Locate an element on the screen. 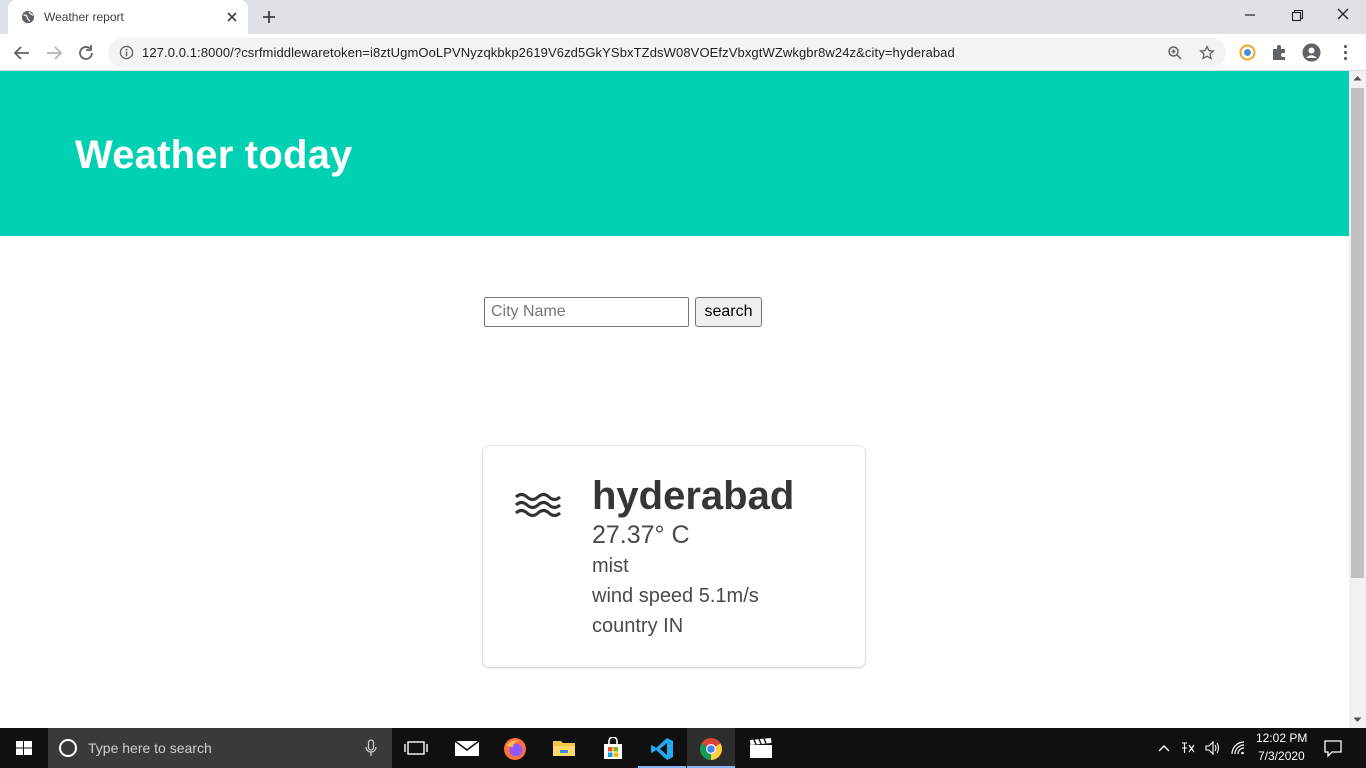 Image resolution: width=1366 pixels, height=768 pixels. taskbar-search-placeholder: Type here to search is located at coordinates (150, 748).